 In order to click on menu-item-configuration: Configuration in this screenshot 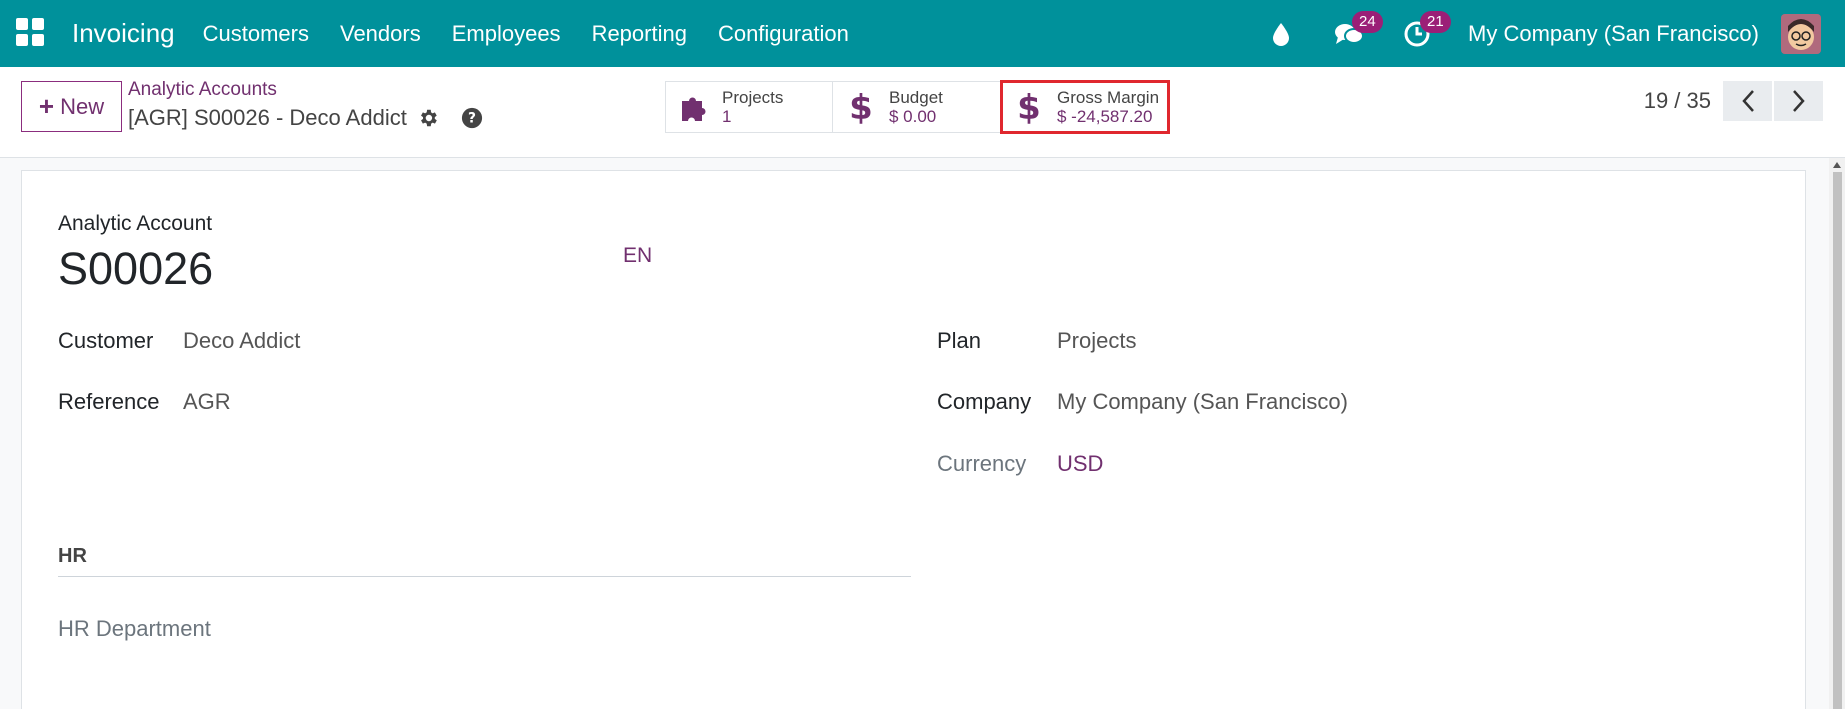, I will do `click(783, 34)`.